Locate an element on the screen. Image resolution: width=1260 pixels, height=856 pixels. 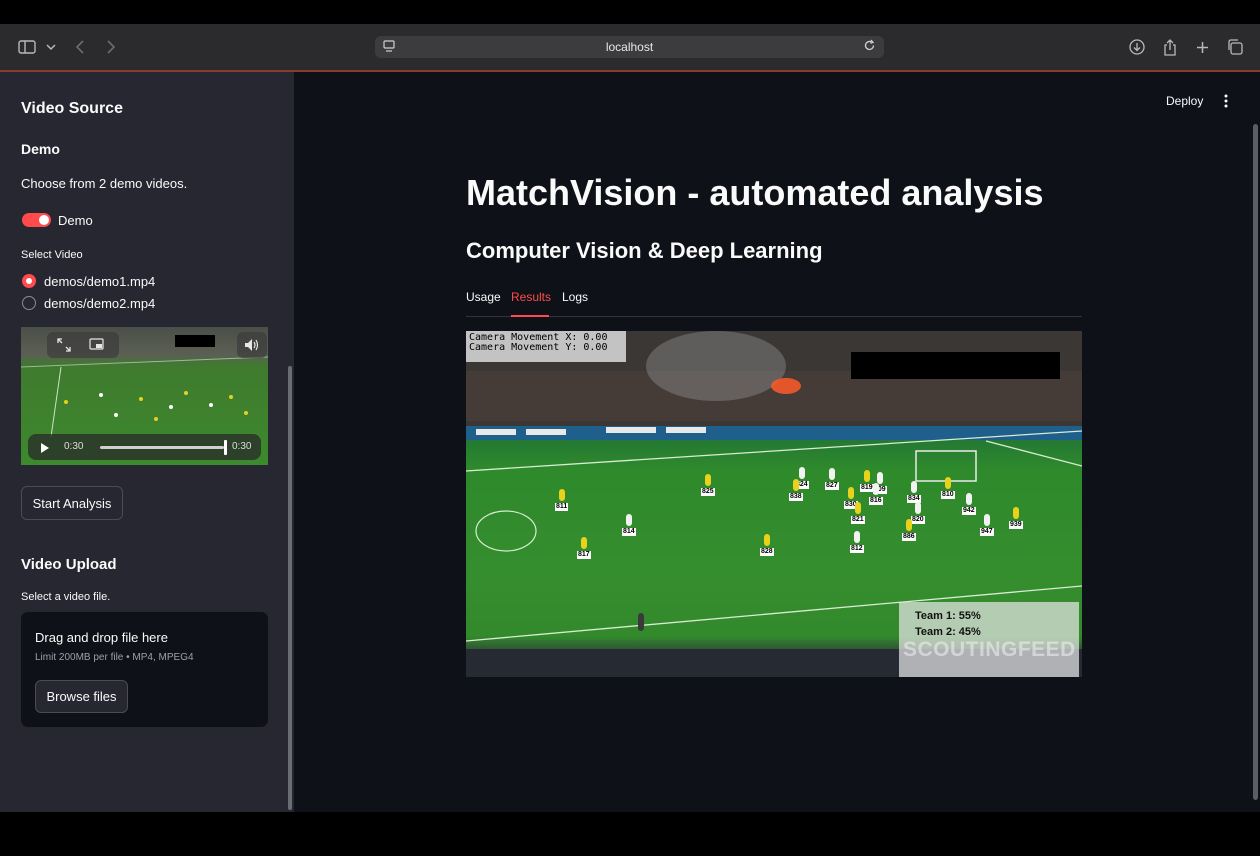
upload-caption: Select a video file. is located at coordinates (66, 597).